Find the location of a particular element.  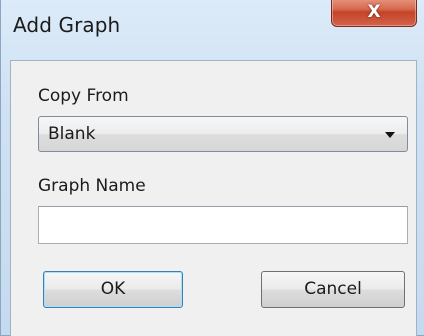

chevron-down-icon is located at coordinates (390, 135).